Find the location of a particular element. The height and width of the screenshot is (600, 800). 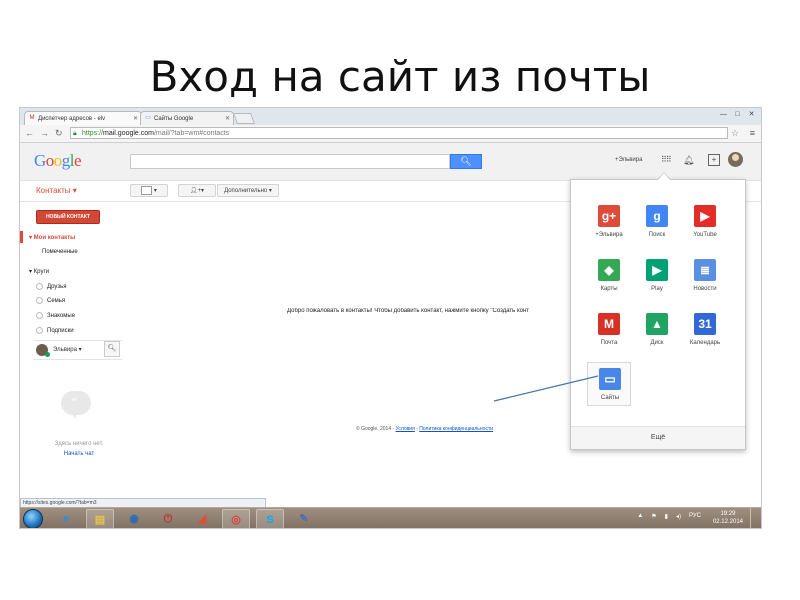

volume-icon: ◂) is located at coordinates (678, 516).